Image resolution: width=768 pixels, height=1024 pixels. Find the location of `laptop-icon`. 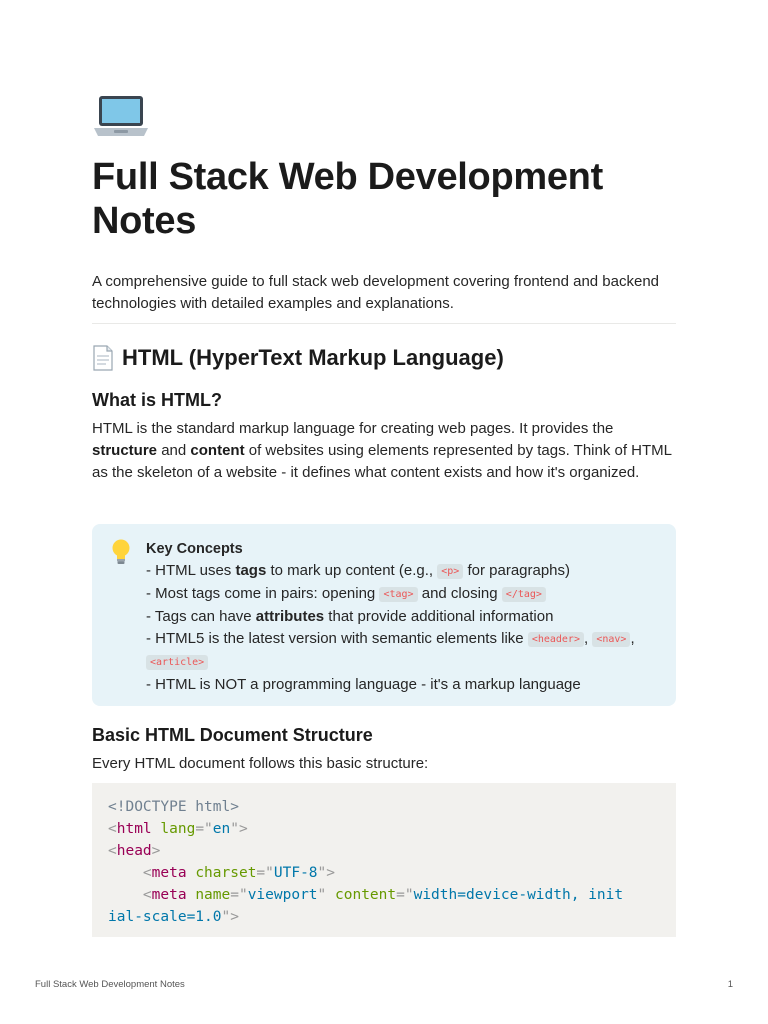

laptop-icon is located at coordinates (121, 116).